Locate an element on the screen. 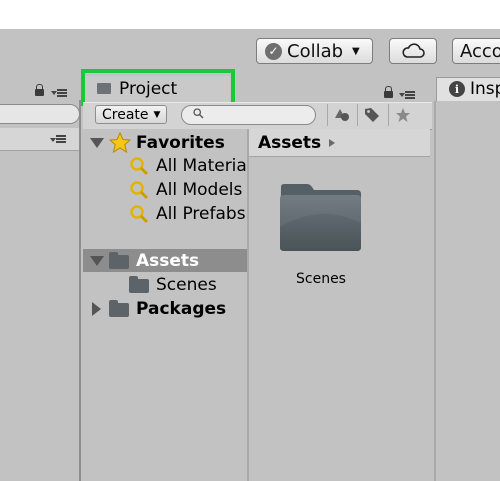 Image resolution: width=500 pixels, height=481 pixels. tag-icon is located at coordinates (371, 115).